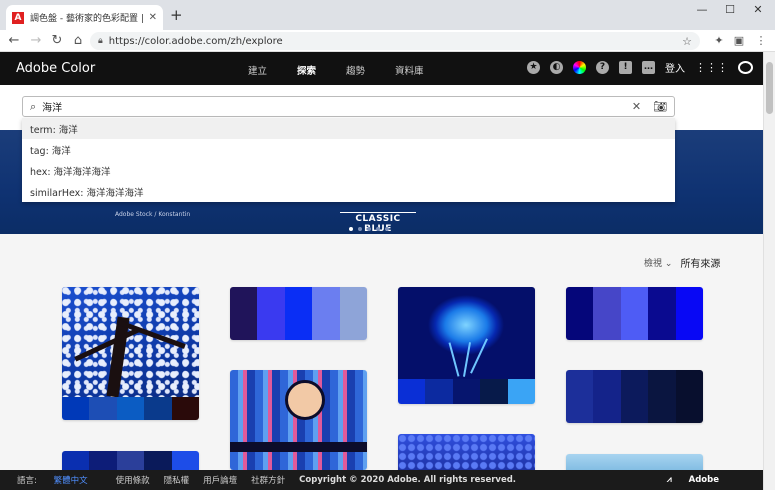  I want to click on adobe-logo: ⩘ Adobe, so click(700, 480).